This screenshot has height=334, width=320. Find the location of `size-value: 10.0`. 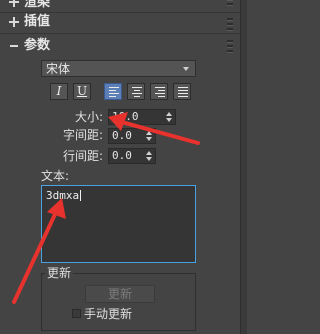

size-value: 10.0 is located at coordinates (125, 116).